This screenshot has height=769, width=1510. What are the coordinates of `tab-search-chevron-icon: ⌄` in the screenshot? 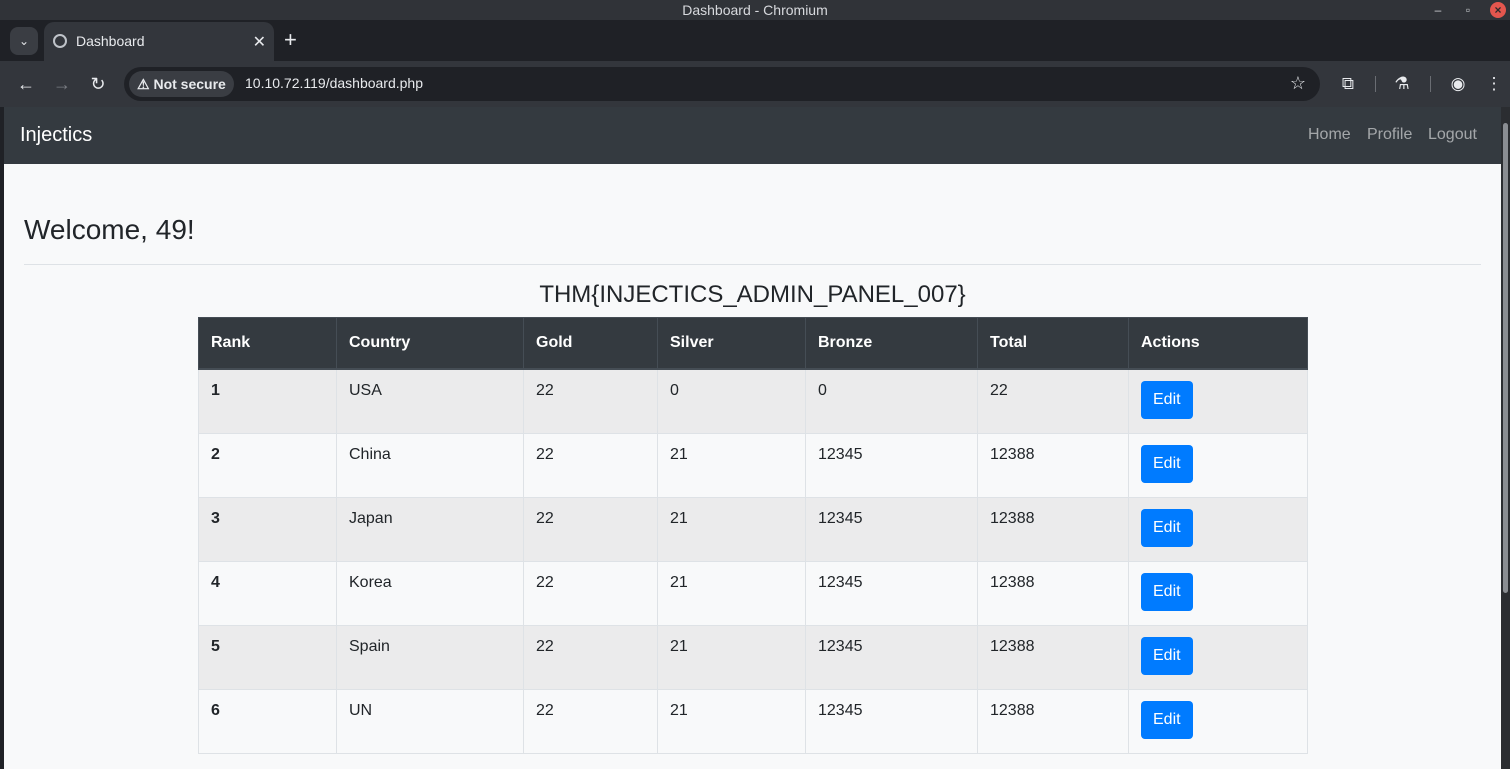 It's located at (24, 41).